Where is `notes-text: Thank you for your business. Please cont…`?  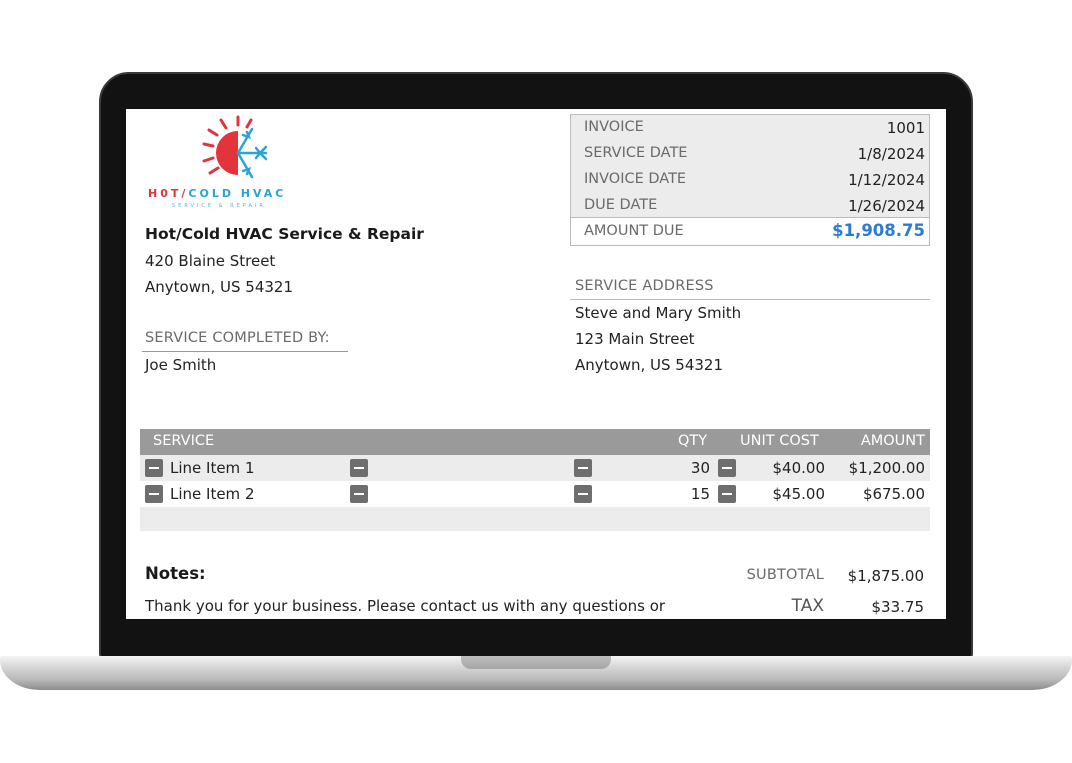
notes-text: Thank you for your business. Please cont… is located at coordinates (425, 606).